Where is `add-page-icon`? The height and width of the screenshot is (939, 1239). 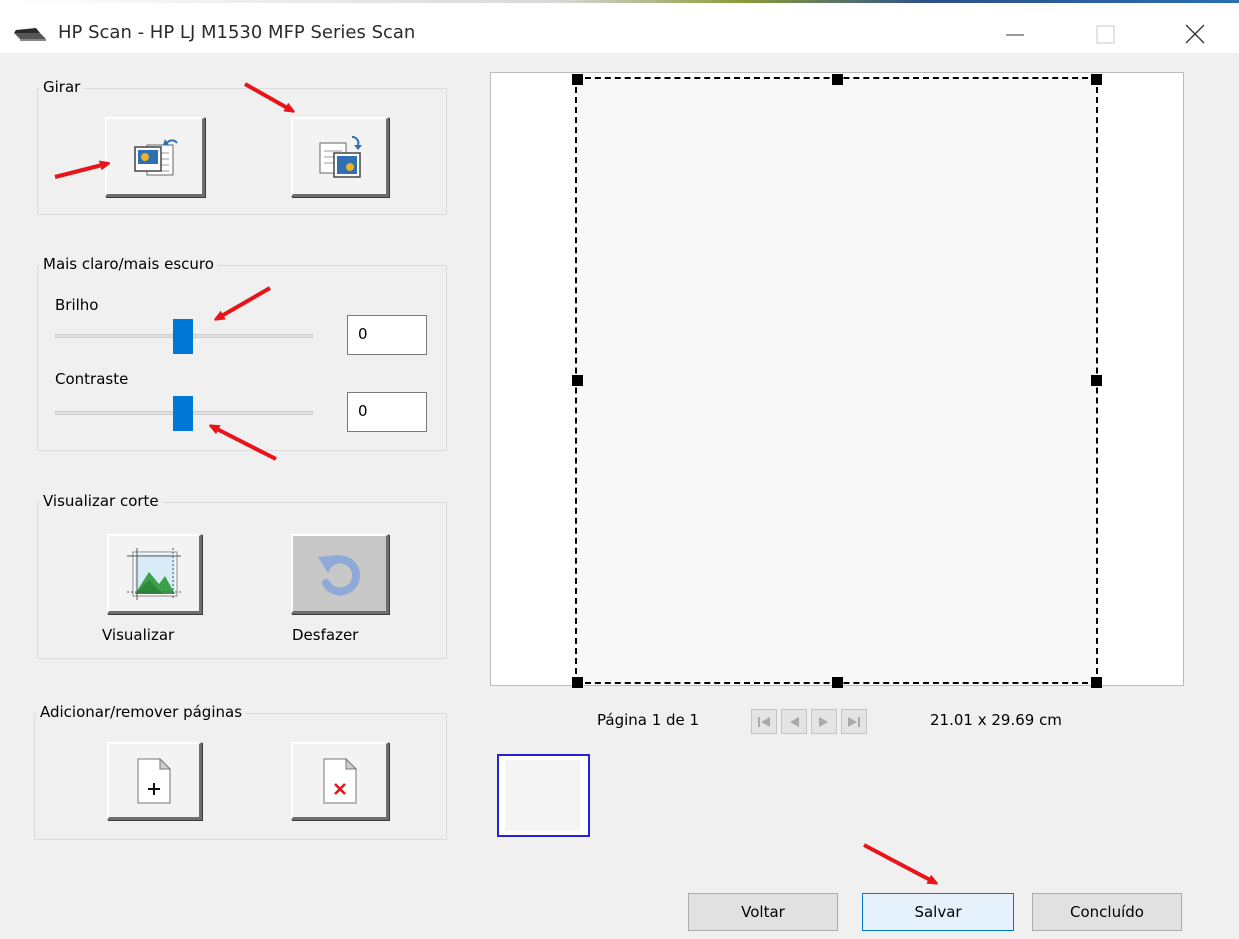
add-page-icon is located at coordinates (154, 780).